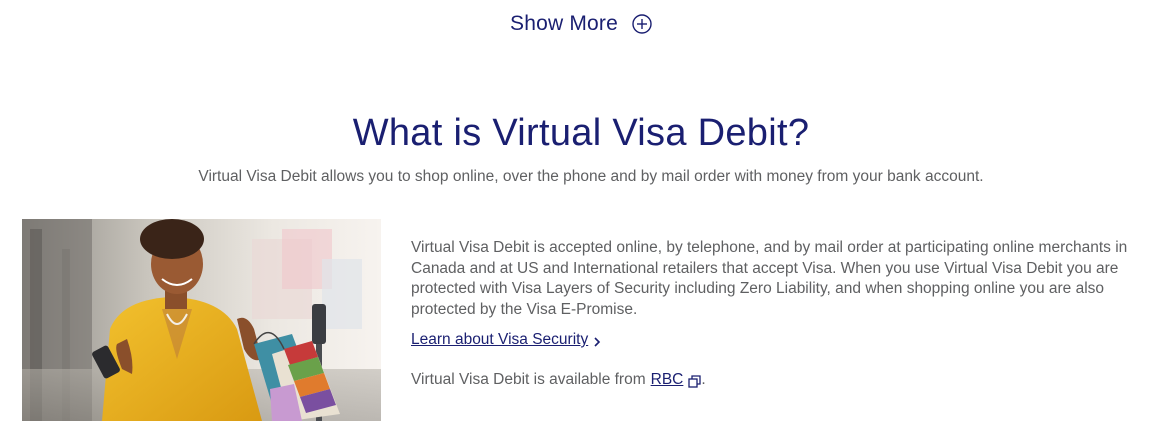  What do you see at coordinates (499, 340) in the screenshot?
I see `learn-about-visa-security-link: Learn about Visa Security` at bounding box center [499, 340].